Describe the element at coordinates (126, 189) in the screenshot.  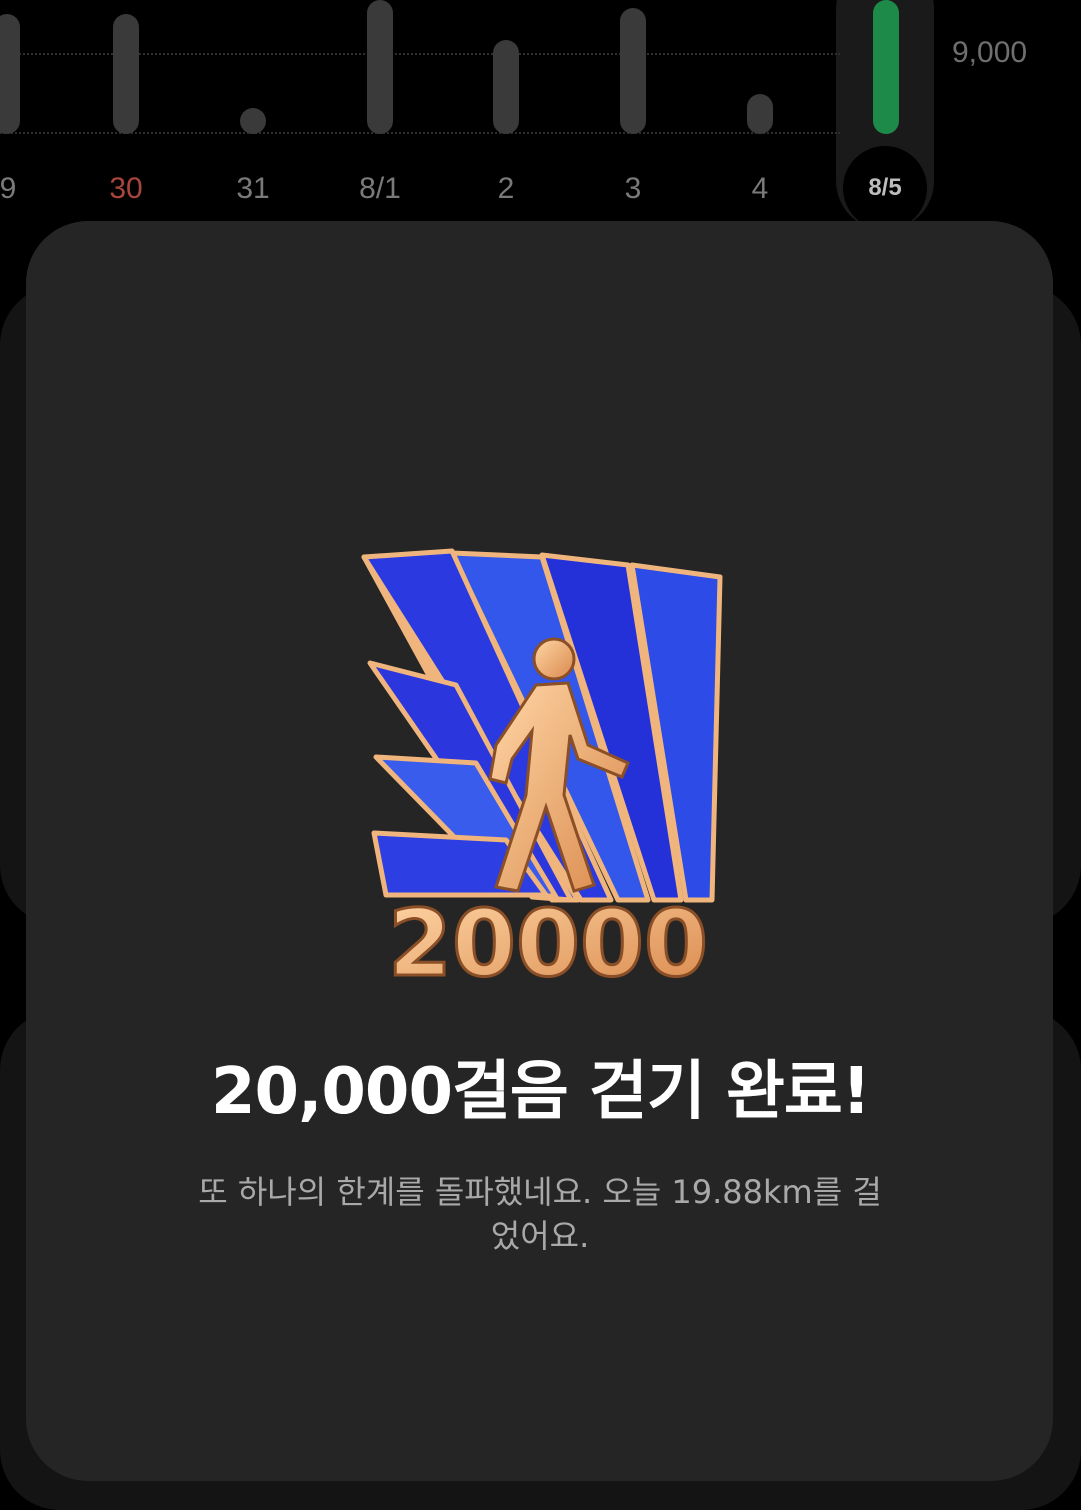
I see `day-label: 30` at that location.